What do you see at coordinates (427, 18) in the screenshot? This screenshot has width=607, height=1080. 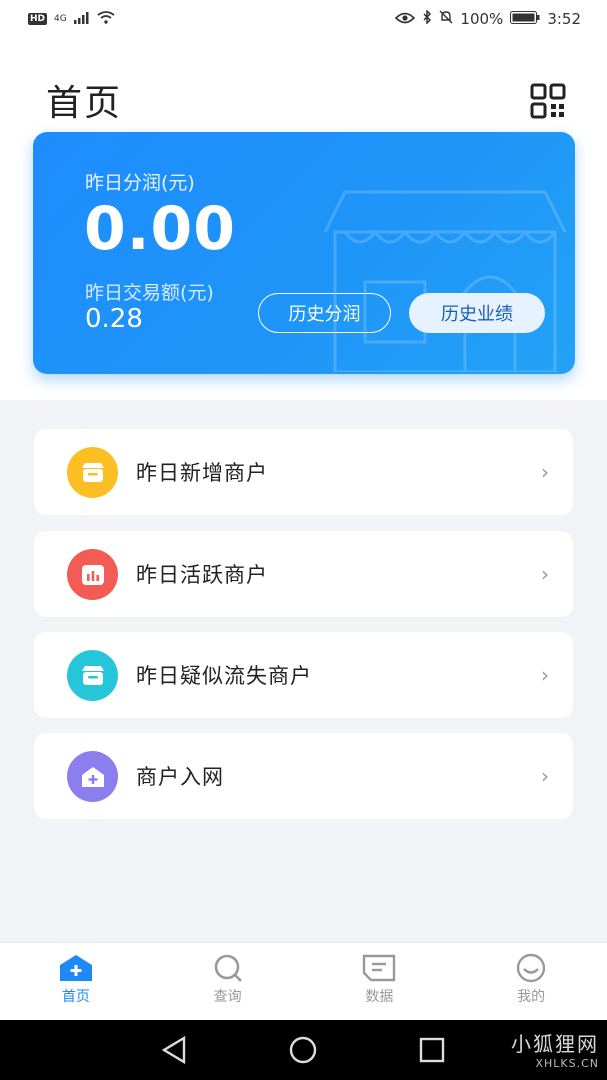 I see `bluetooth-icon` at bounding box center [427, 18].